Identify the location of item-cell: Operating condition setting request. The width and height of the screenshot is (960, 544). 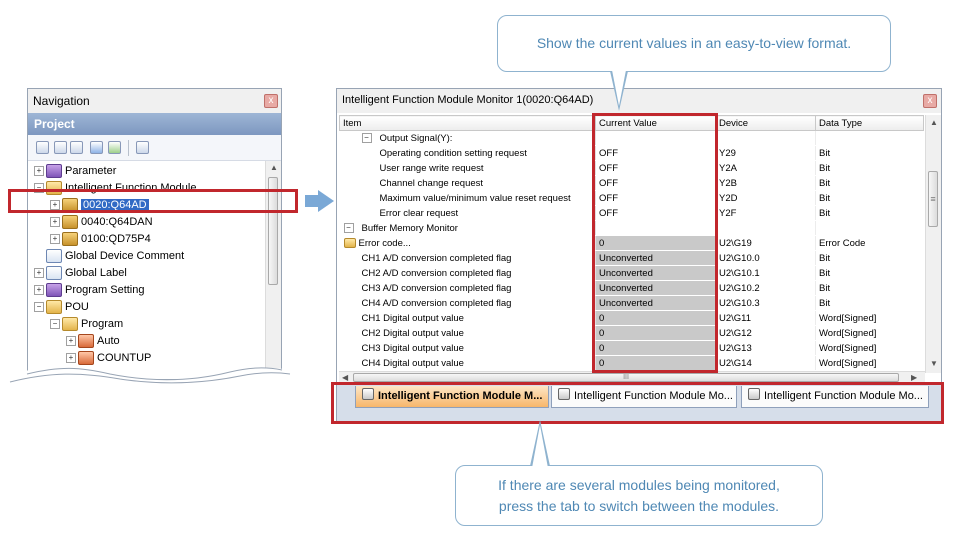
(467, 153).